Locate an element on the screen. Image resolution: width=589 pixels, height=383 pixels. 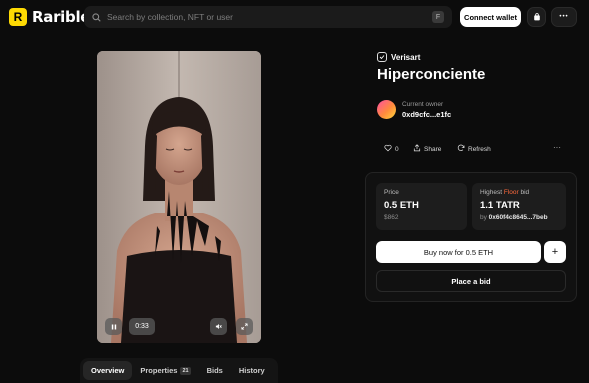
properties-count-badge: 21 is located at coordinates (185, 370).